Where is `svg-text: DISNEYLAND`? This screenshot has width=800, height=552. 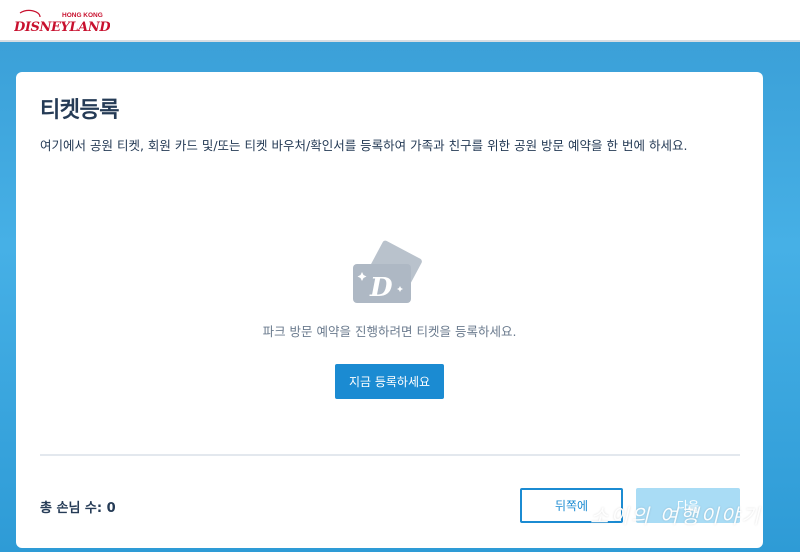 svg-text: DISNEYLAND is located at coordinates (62, 27).